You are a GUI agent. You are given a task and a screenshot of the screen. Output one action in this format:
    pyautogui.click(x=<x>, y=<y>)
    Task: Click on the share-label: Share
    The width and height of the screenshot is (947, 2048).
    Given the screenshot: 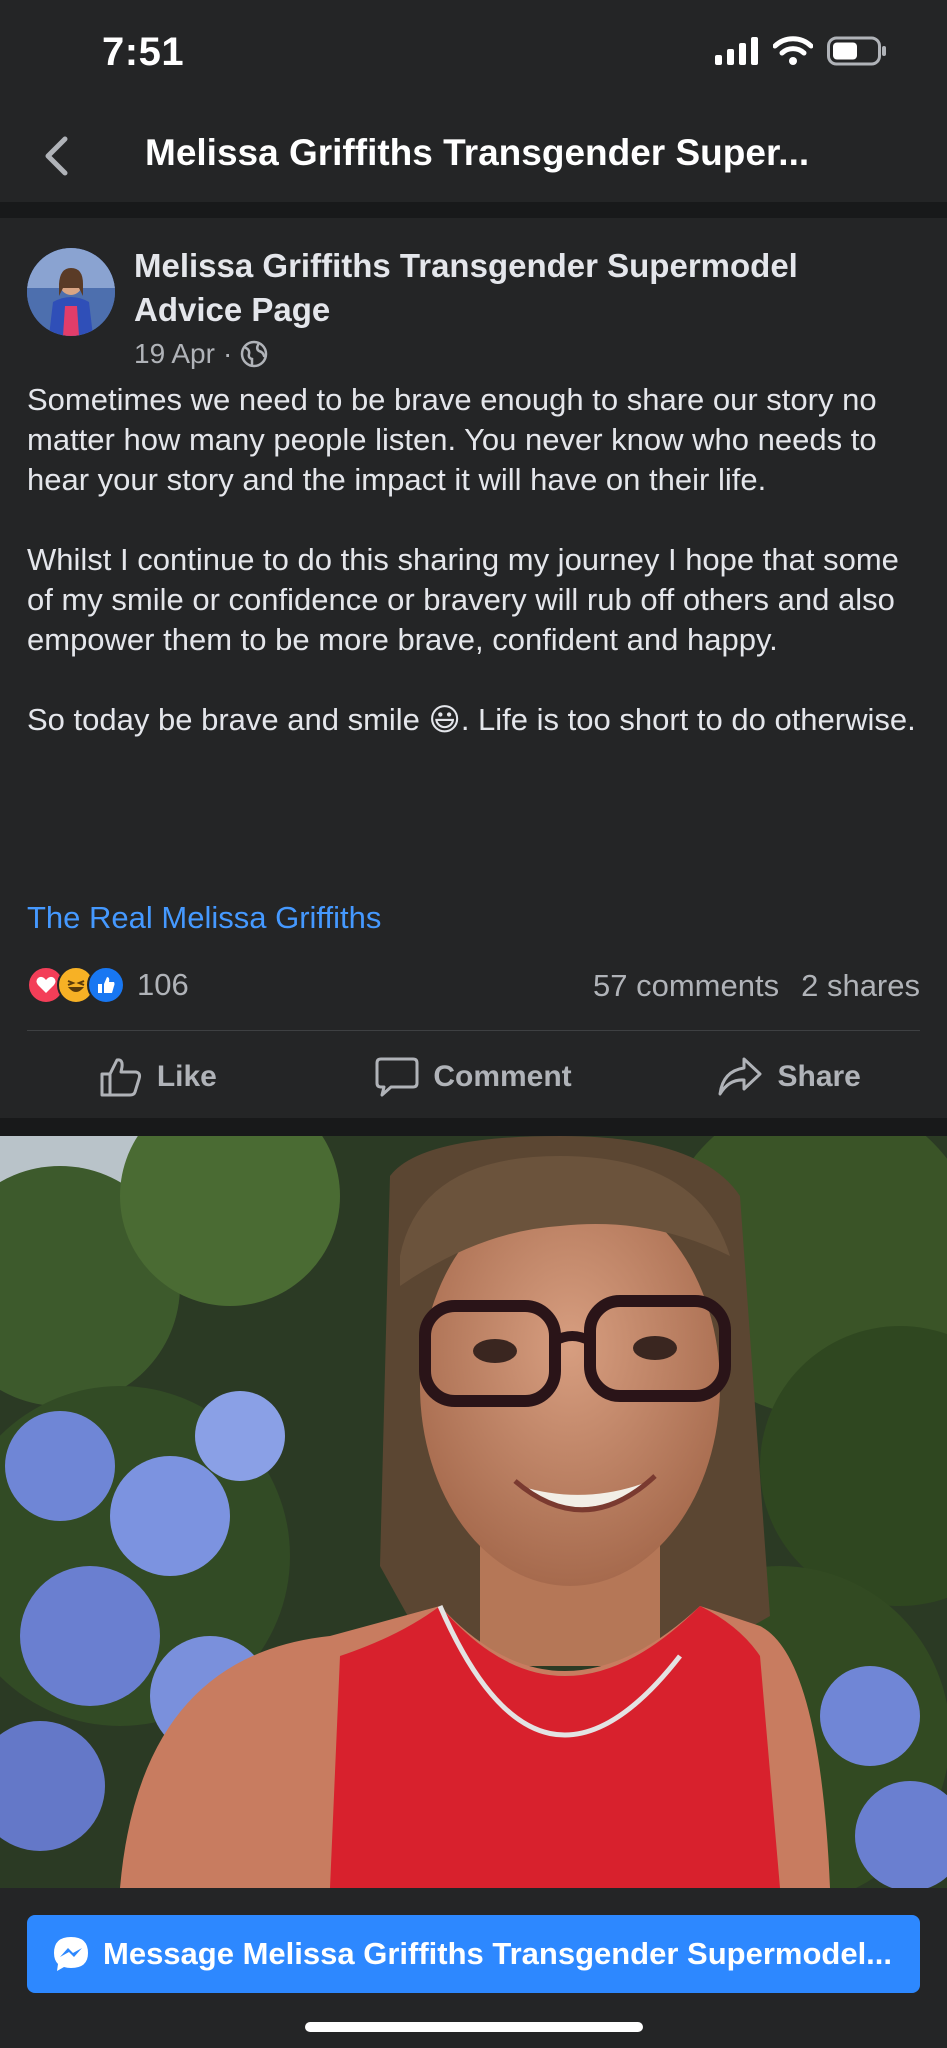 What is the action you would take?
    pyautogui.click(x=819, y=1076)
    